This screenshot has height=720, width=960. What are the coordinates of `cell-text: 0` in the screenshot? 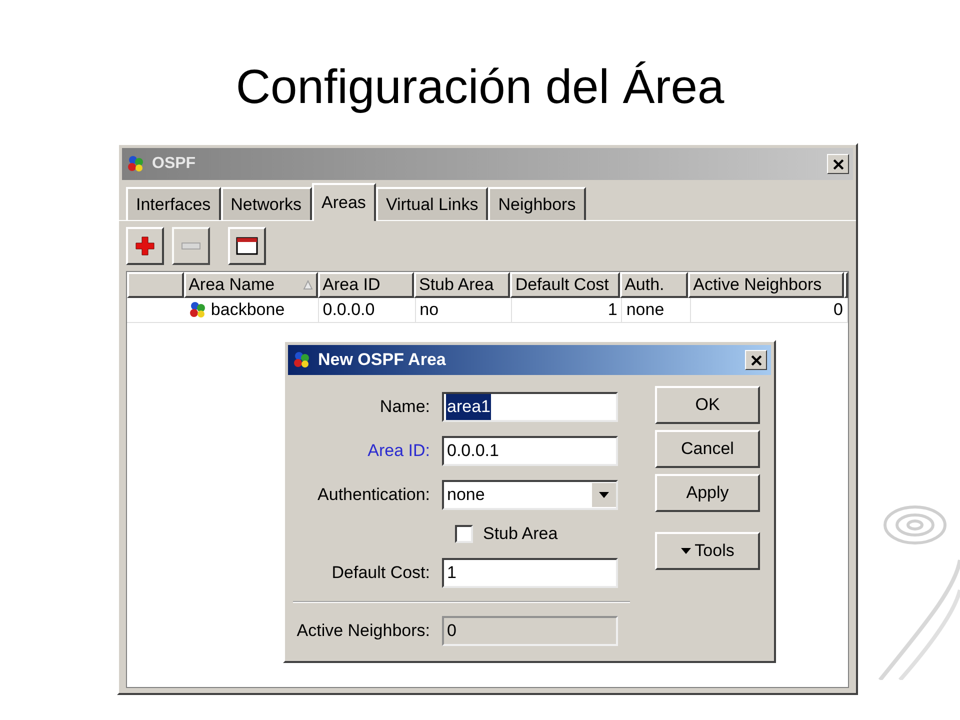 It's located at (839, 310).